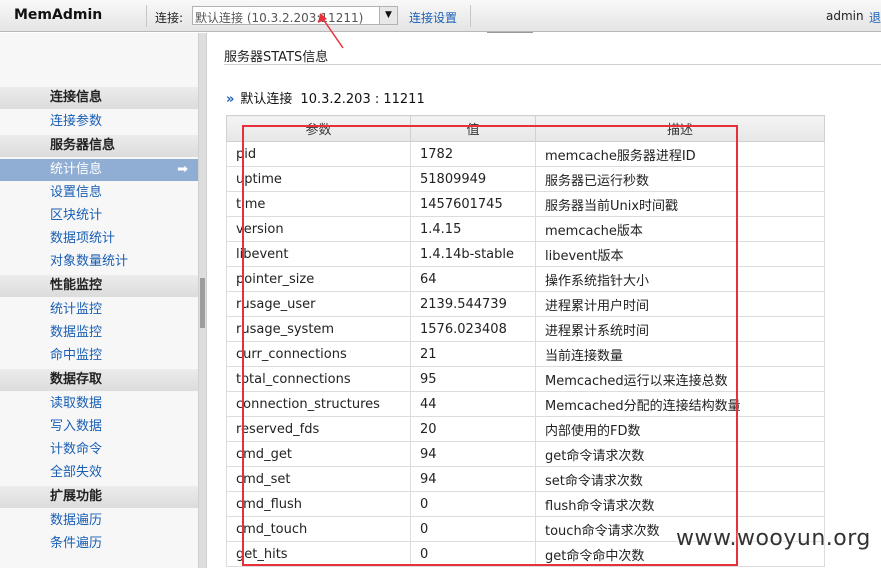 This screenshot has height=568, width=881. What do you see at coordinates (99, 170) in the screenshot?
I see `nav-item-stats: 统计信息 ➡` at bounding box center [99, 170].